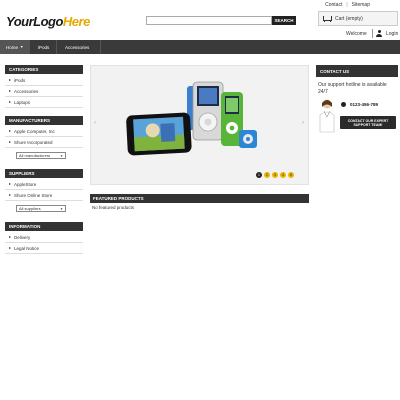 This screenshot has height=400, width=400. I want to click on slider-pager: 1 2 3 4 5, so click(275, 175).